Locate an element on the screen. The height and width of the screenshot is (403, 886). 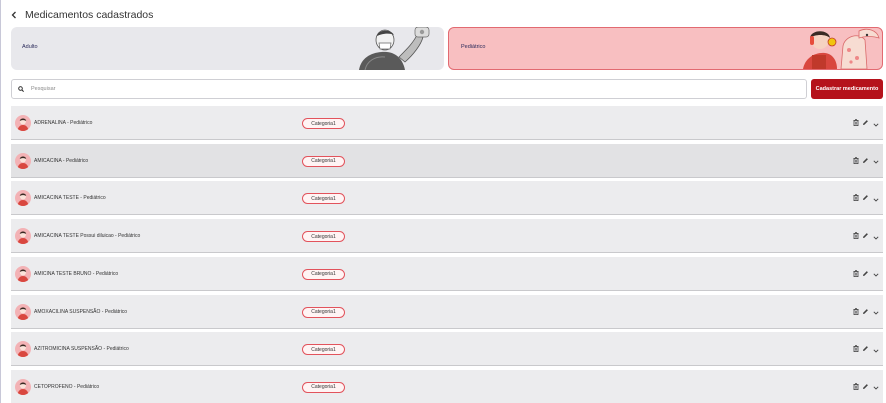
medication-name: AMICACINA TESTE - Pediátrico is located at coordinates (70, 198).